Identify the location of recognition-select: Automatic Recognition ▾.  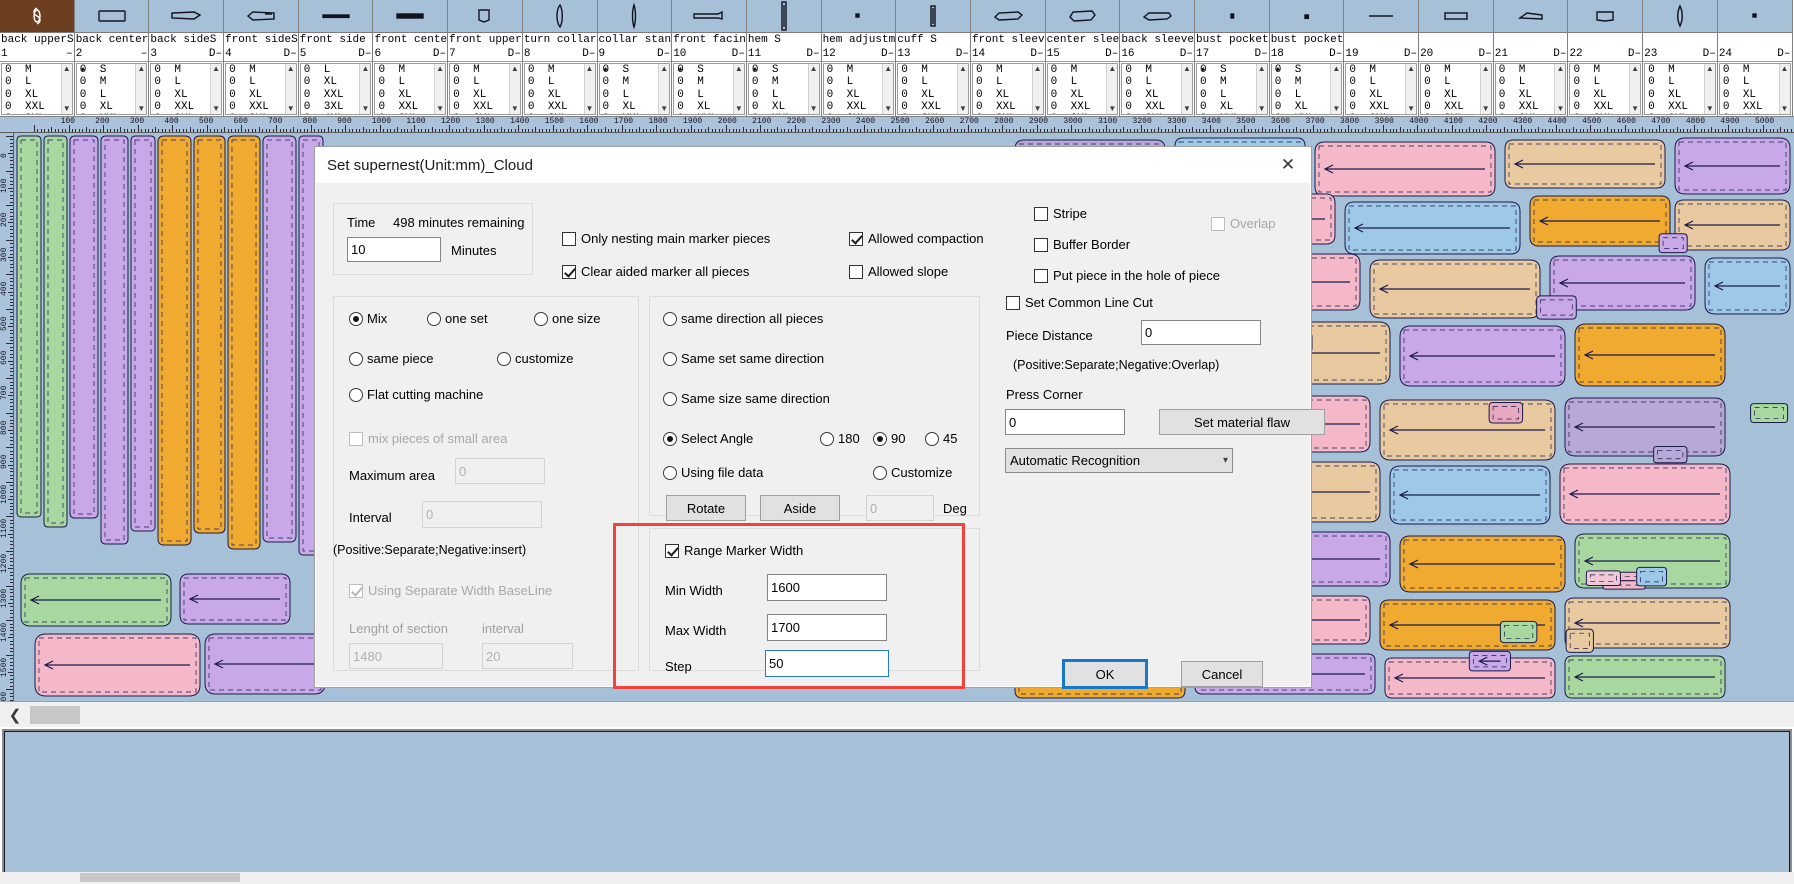
(1119, 460).